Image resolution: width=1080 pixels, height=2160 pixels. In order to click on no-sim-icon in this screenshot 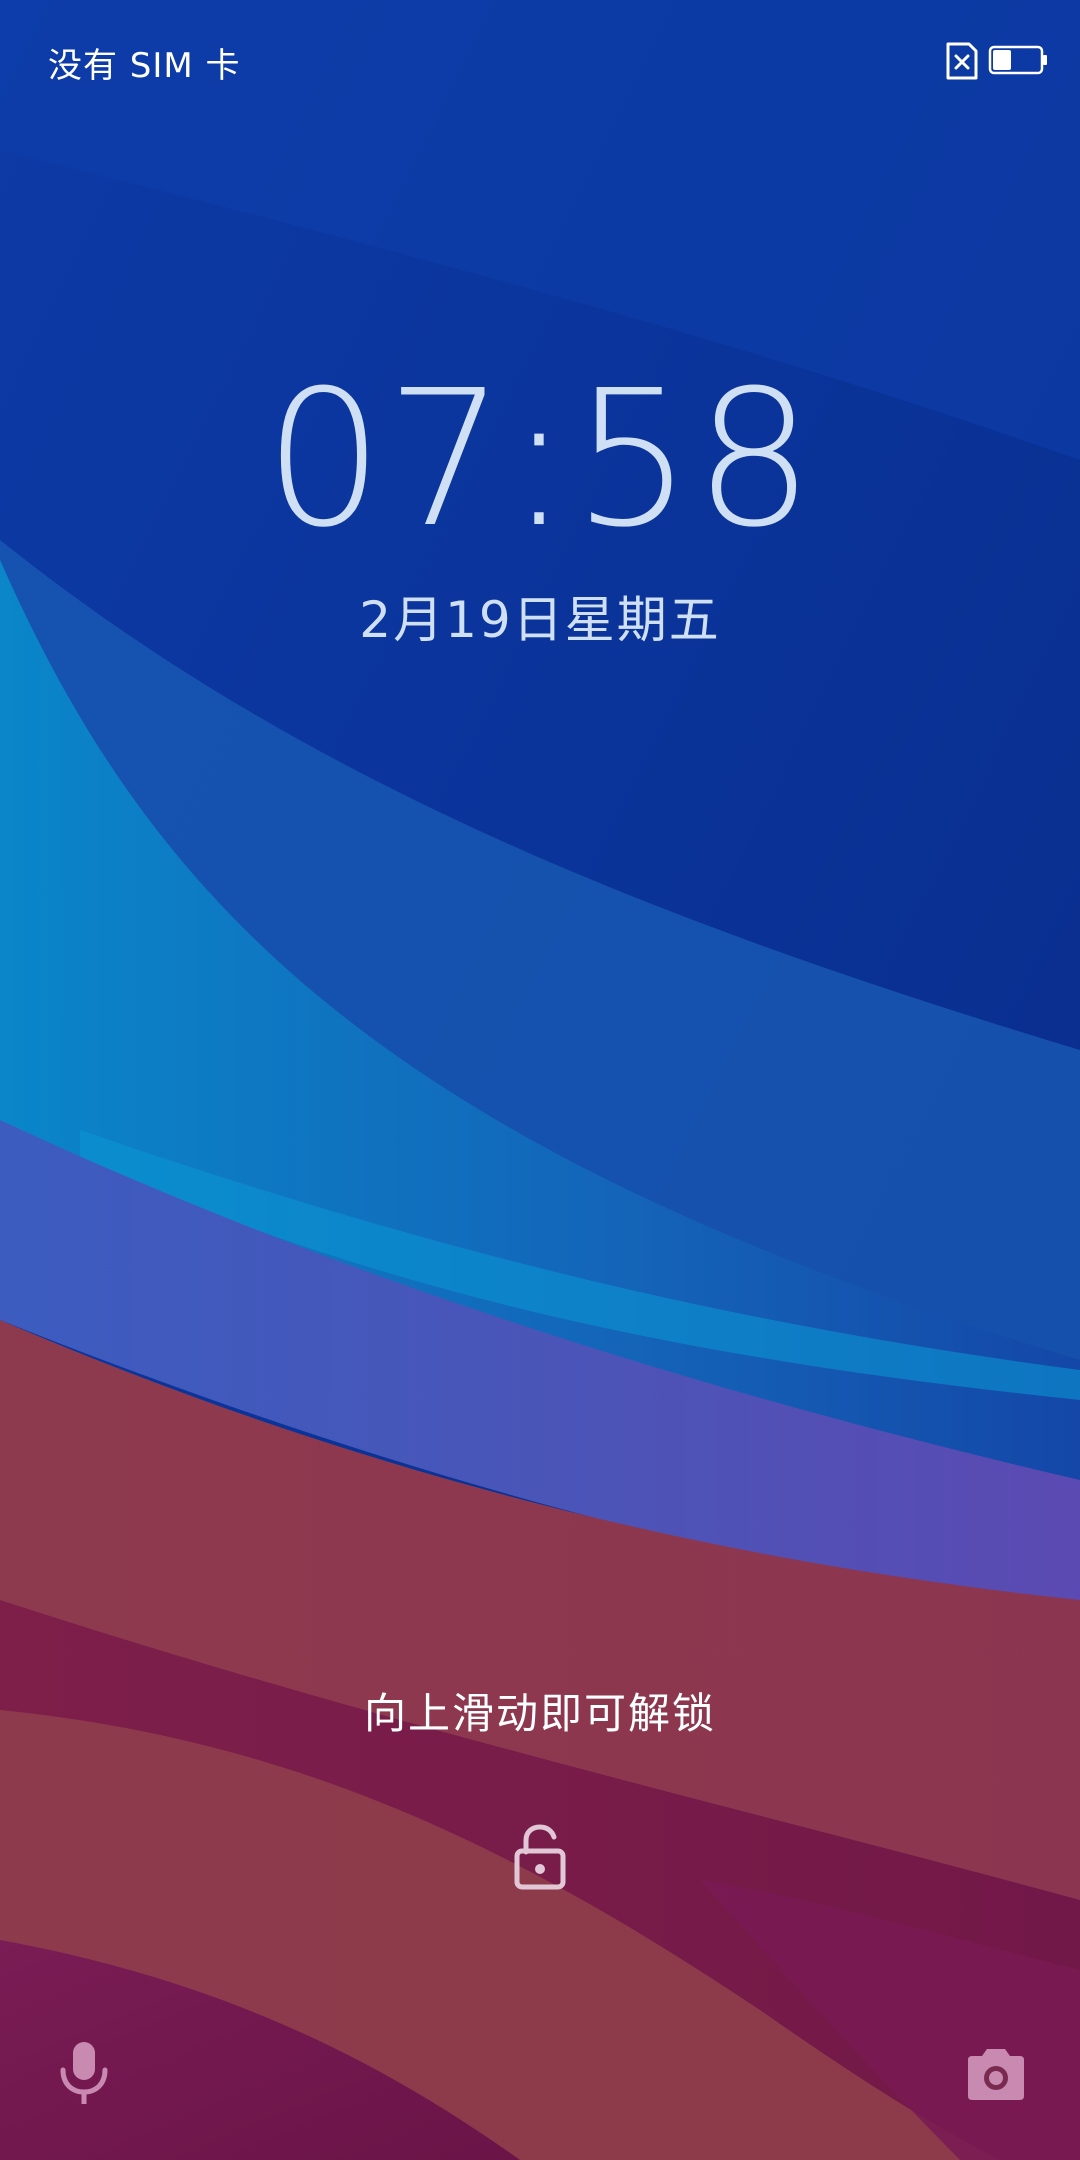, I will do `click(962, 61)`.